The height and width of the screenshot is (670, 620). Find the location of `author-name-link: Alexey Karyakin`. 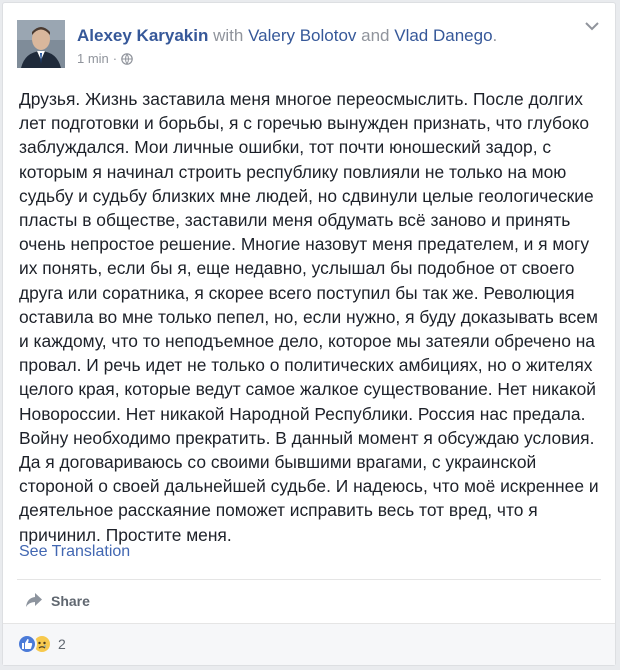

author-name-link: Alexey Karyakin is located at coordinates (142, 35).